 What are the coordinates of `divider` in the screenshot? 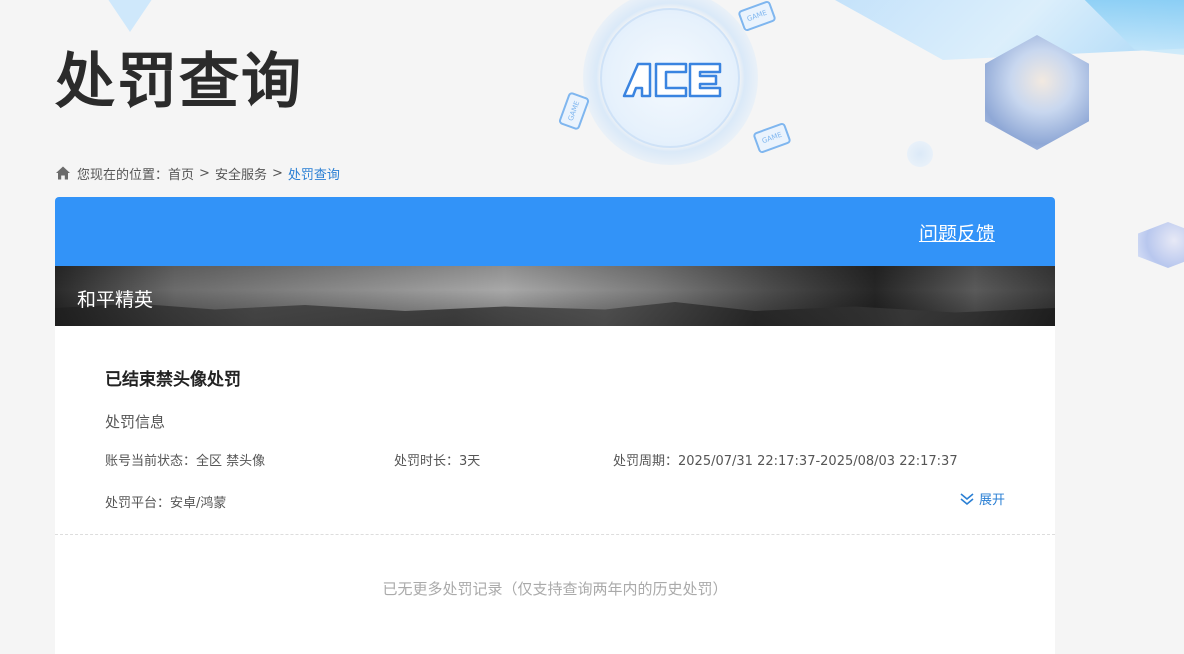 It's located at (555, 534).